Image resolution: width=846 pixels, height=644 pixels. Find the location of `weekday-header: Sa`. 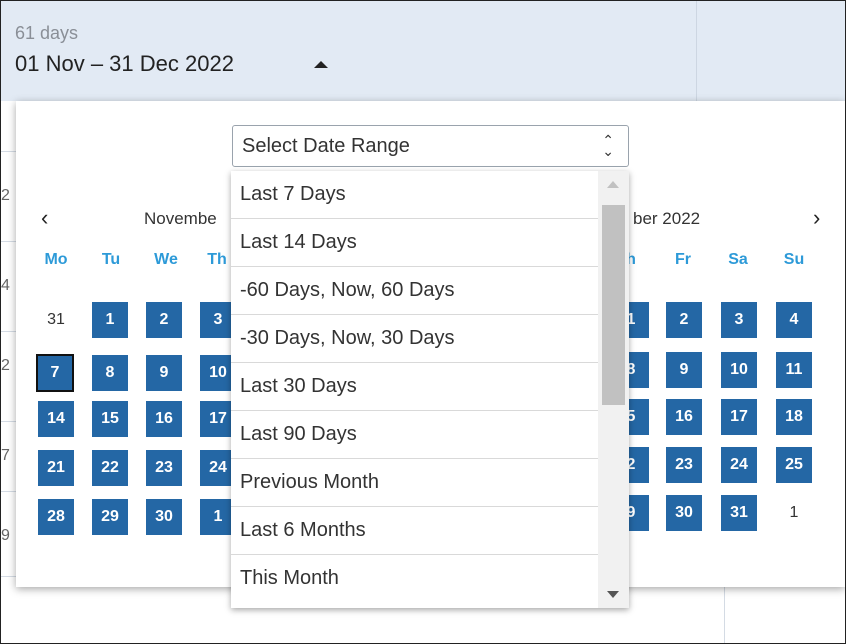

weekday-header: Sa is located at coordinates (738, 259).